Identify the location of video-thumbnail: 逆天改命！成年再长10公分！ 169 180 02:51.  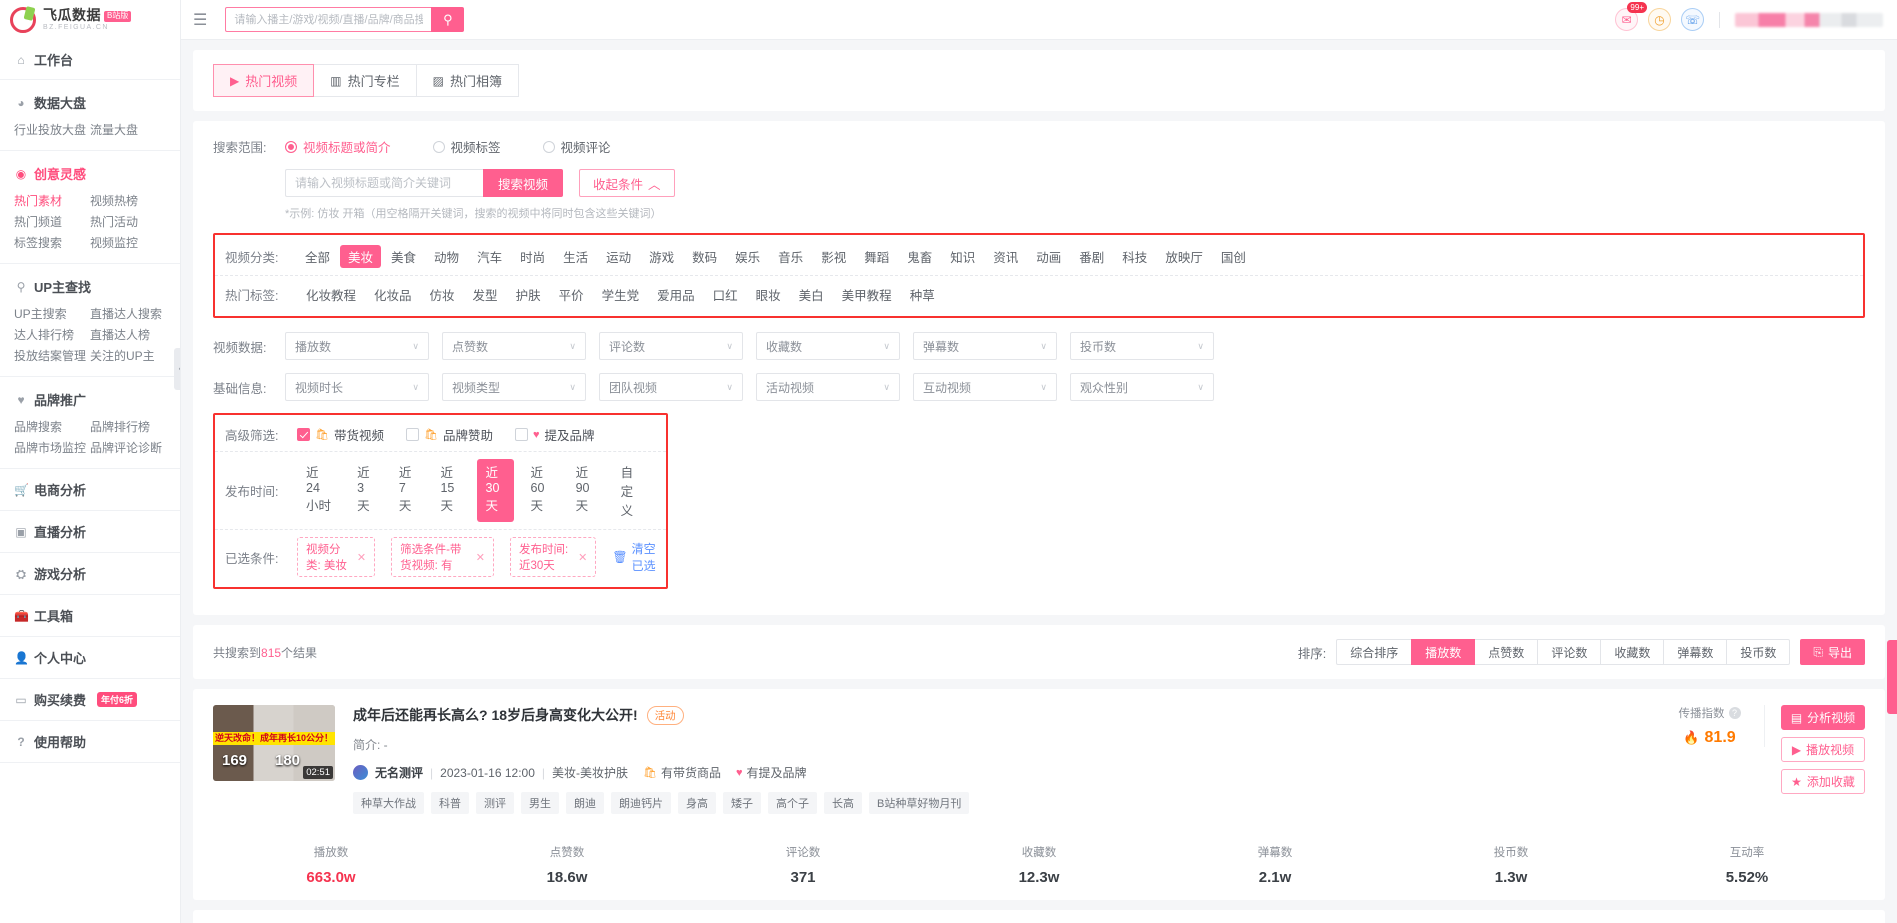
(274, 743).